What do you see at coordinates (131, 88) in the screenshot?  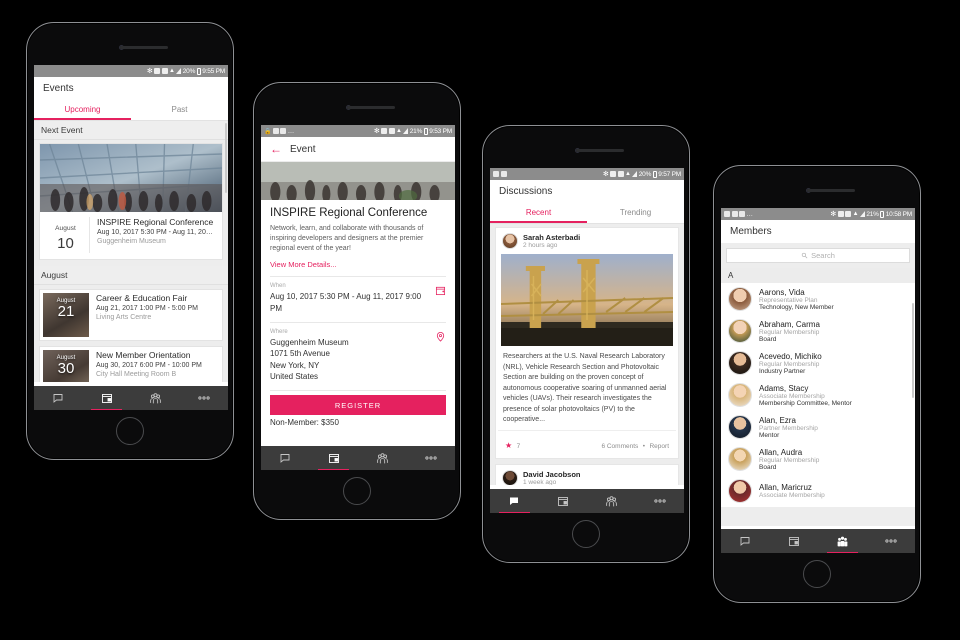 I see `app-bar: Events` at bounding box center [131, 88].